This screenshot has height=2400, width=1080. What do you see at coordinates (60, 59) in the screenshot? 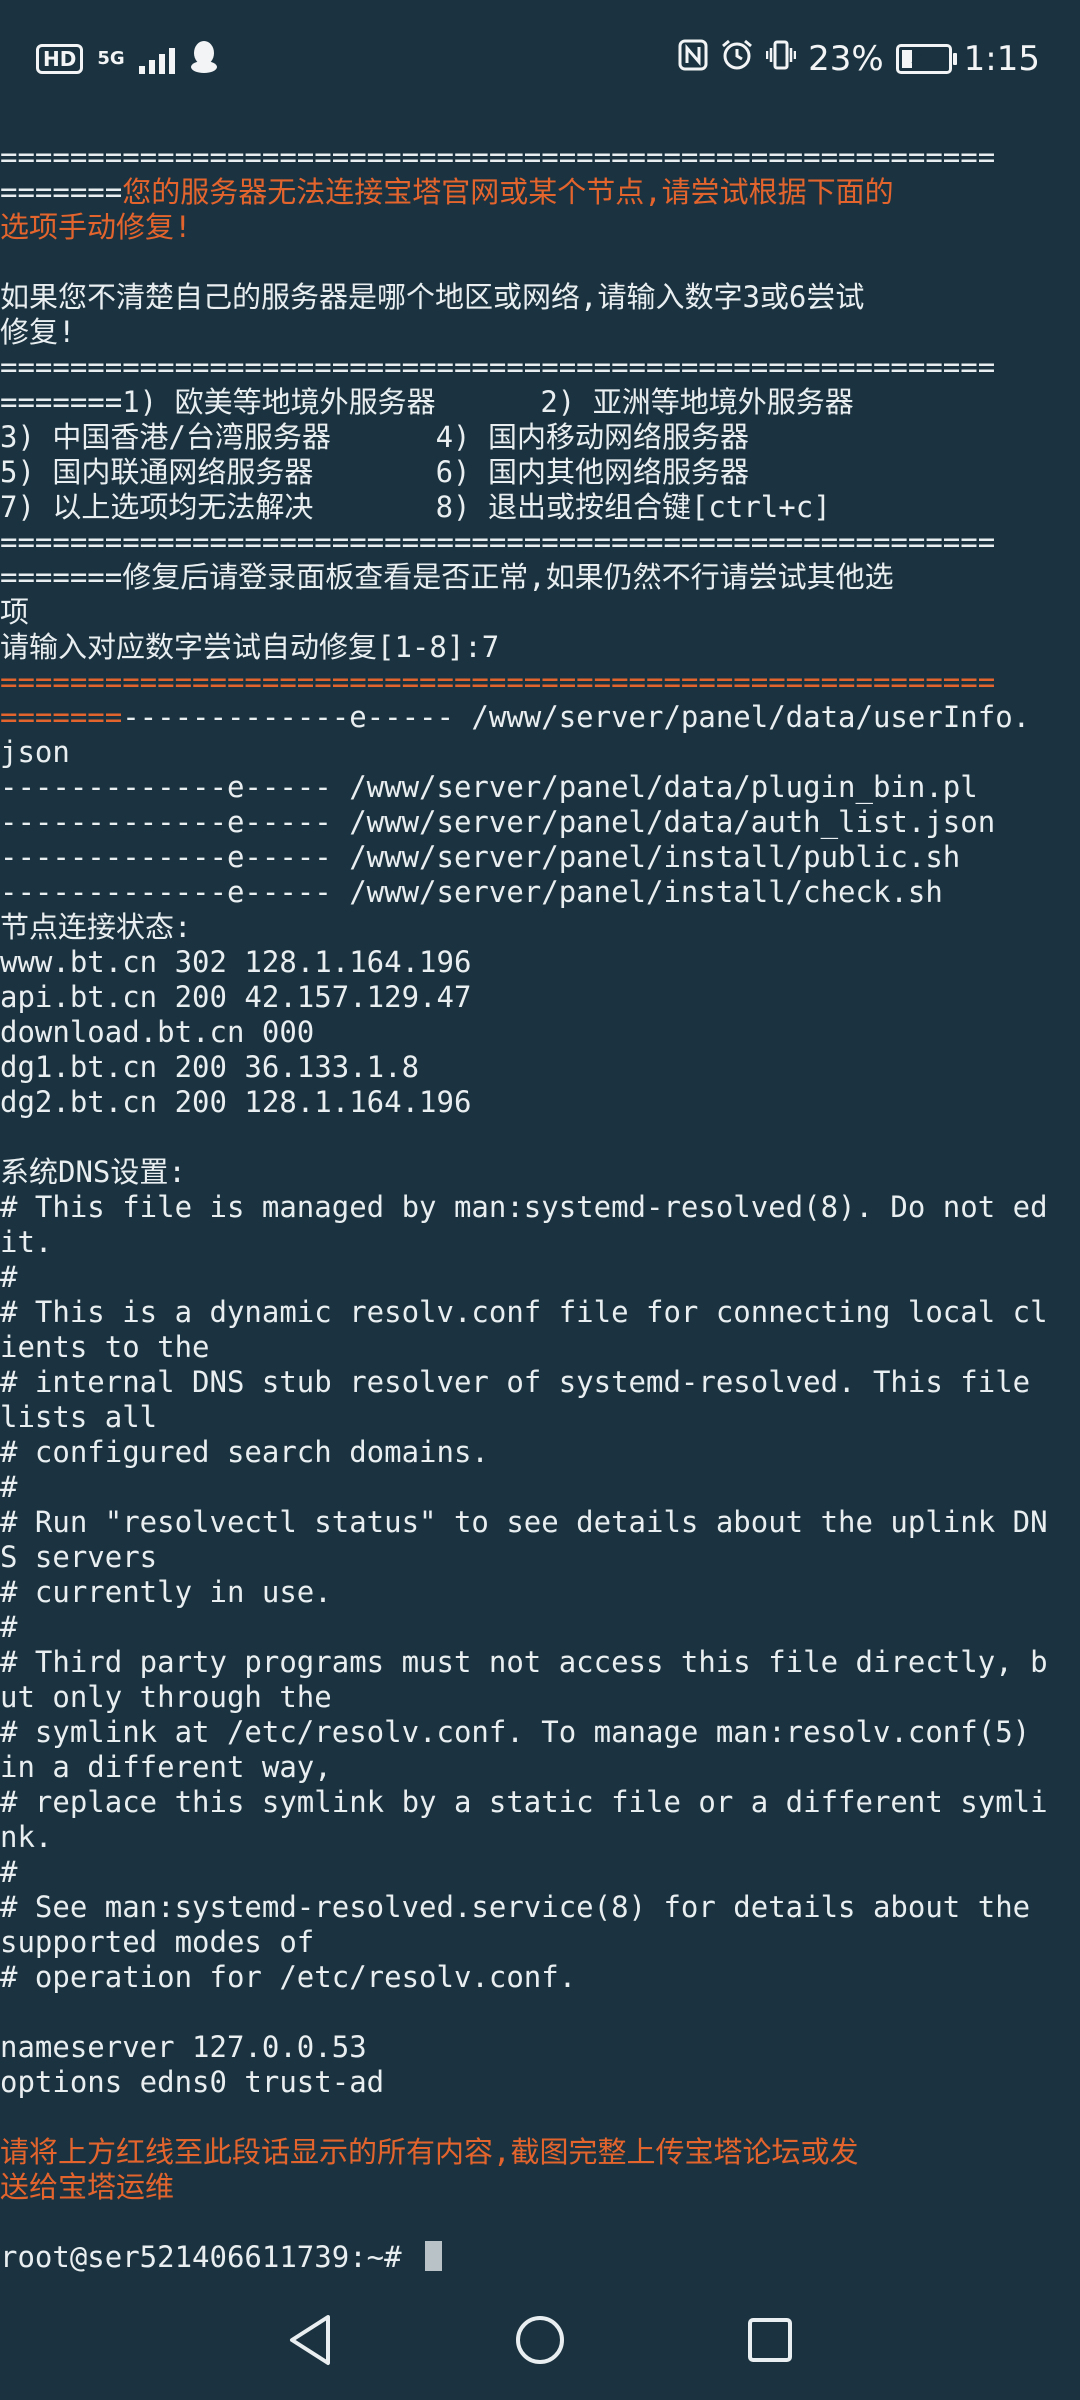
I see `hd-icon: HD` at bounding box center [60, 59].